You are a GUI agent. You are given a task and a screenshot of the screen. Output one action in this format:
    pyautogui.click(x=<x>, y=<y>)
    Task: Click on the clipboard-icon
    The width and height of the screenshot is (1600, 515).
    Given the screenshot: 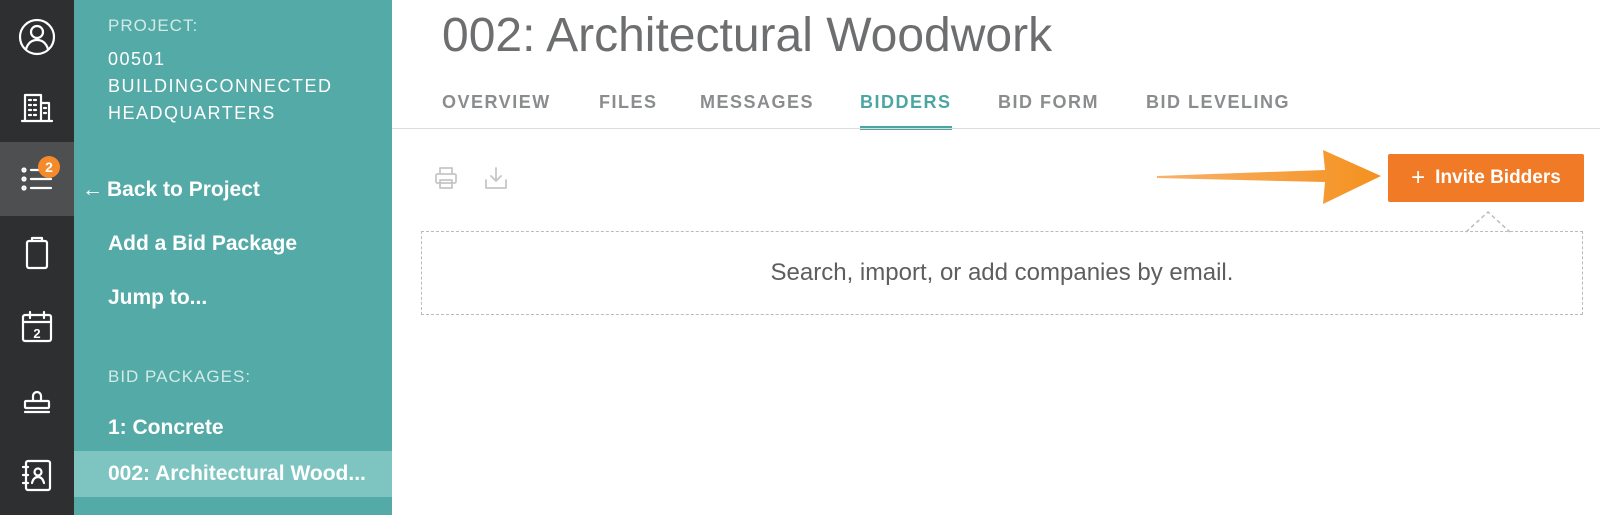 What is the action you would take?
    pyautogui.click(x=37, y=253)
    